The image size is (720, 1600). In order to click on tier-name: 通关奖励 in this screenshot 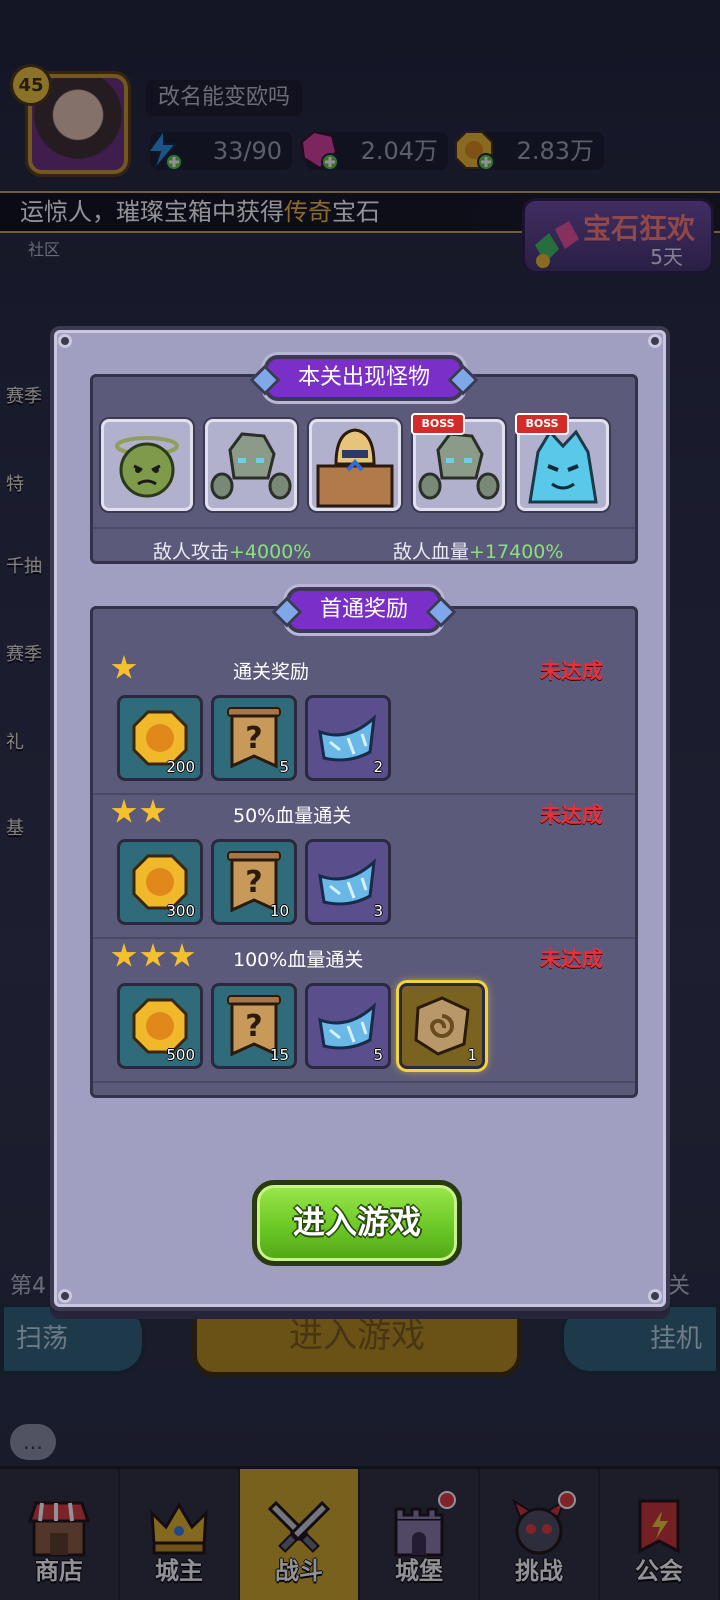, I will do `click(271, 672)`.